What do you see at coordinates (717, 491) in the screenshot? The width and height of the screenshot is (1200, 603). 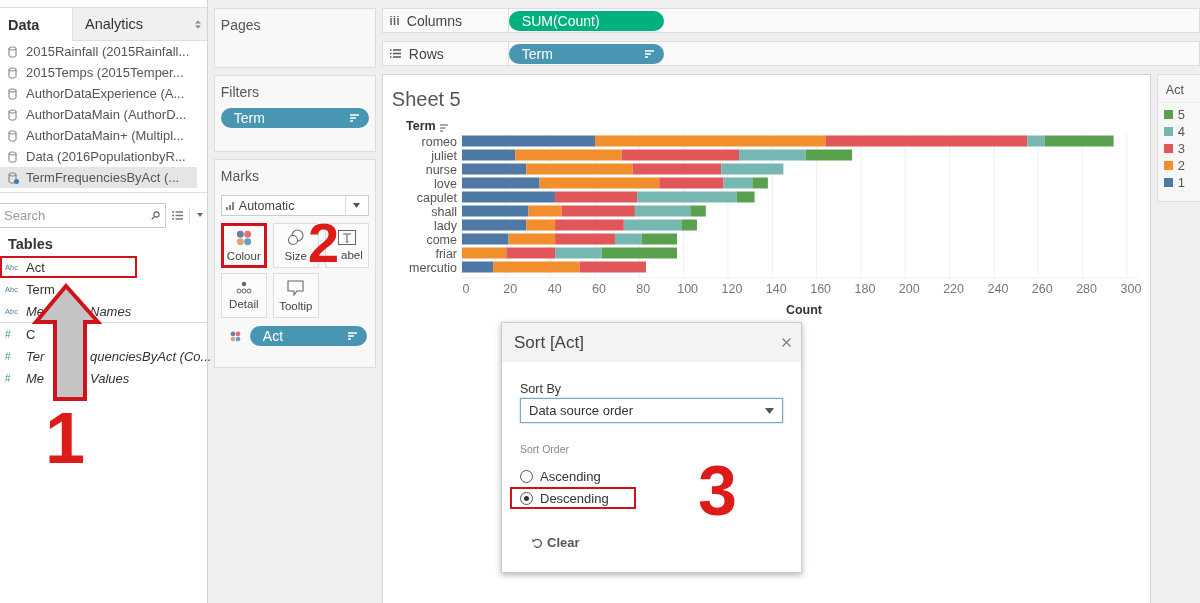 I see `step-number: 3` at bounding box center [717, 491].